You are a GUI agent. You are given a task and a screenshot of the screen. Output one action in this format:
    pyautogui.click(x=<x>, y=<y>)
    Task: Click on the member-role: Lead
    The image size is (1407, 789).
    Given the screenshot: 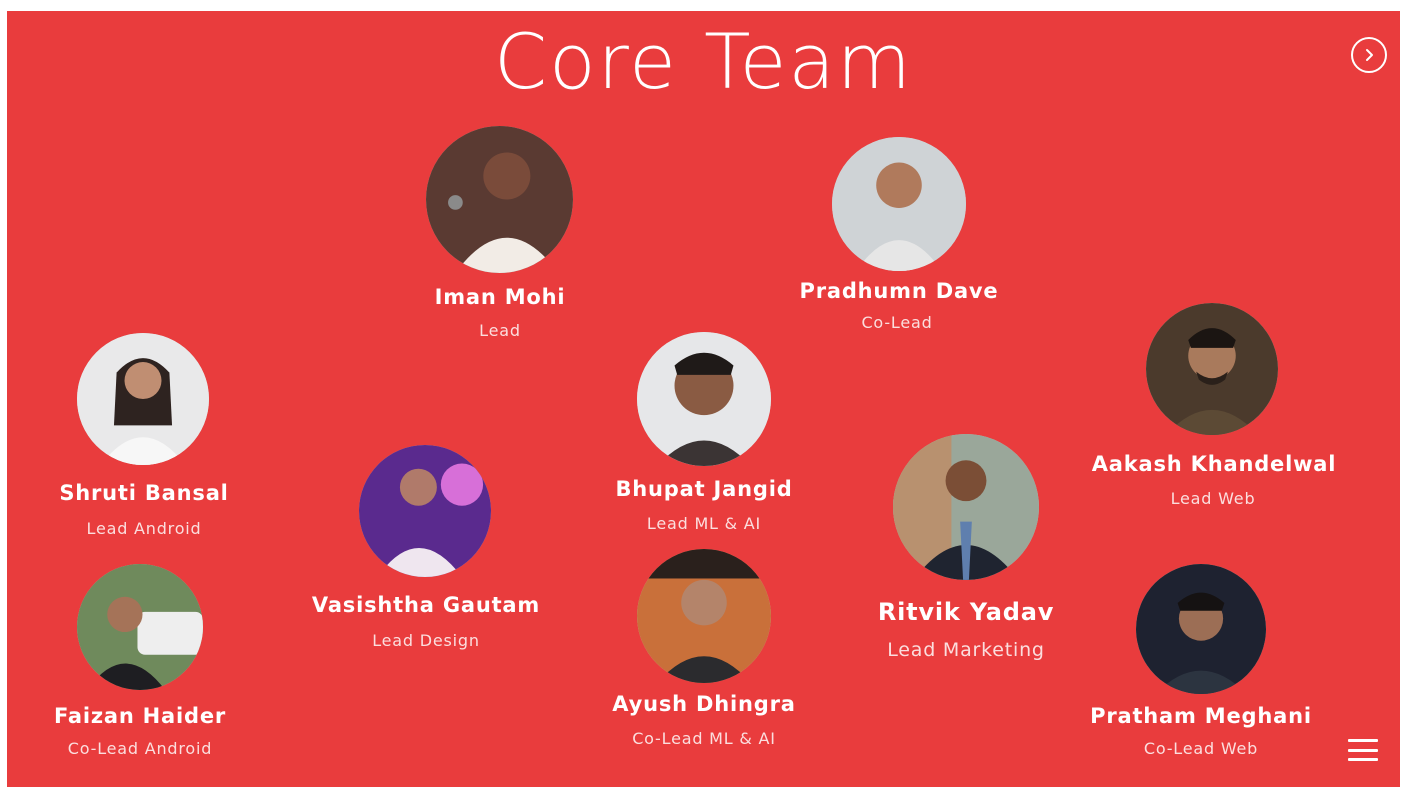 What is the action you would take?
    pyautogui.click(x=500, y=330)
    